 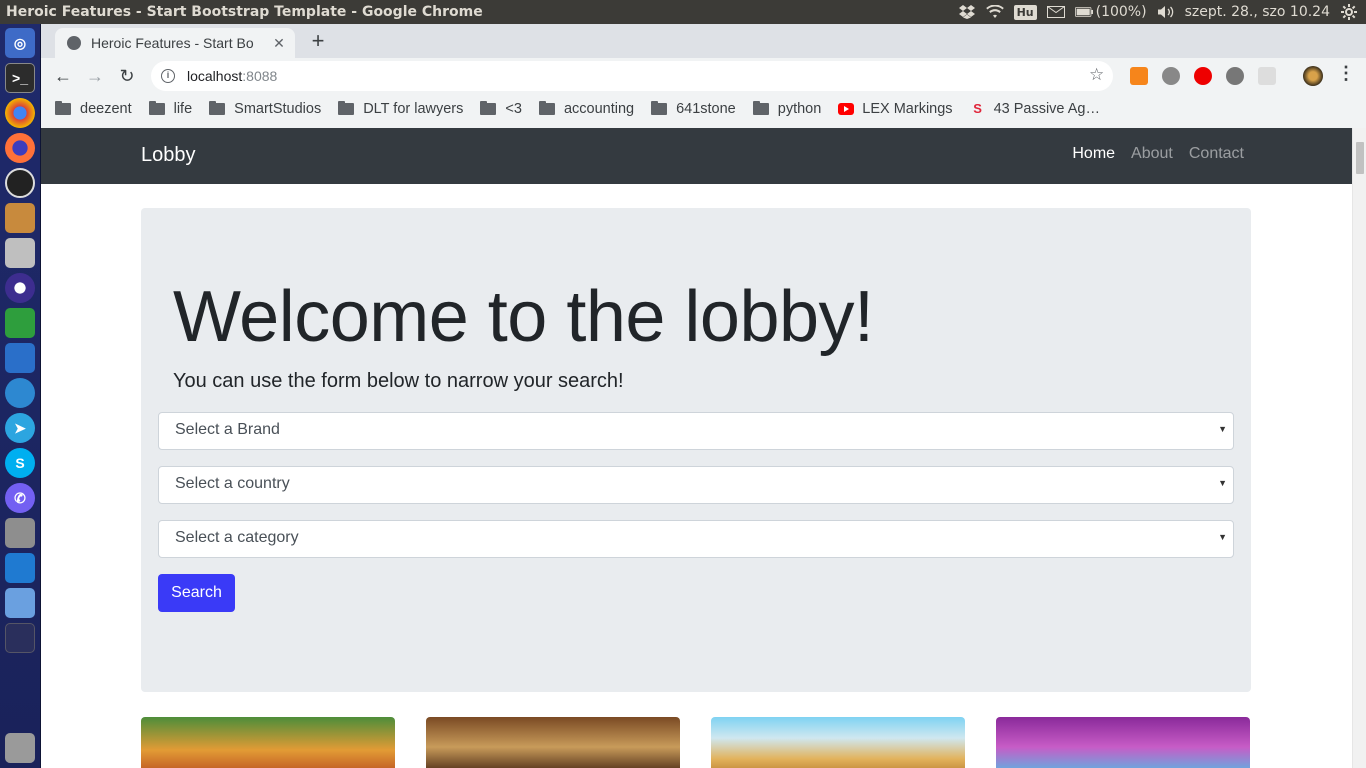 What do you see at coordinates (513, 109) in the screenshot?
I see `bookmark-label: <3` at bounding box center [513, 109].